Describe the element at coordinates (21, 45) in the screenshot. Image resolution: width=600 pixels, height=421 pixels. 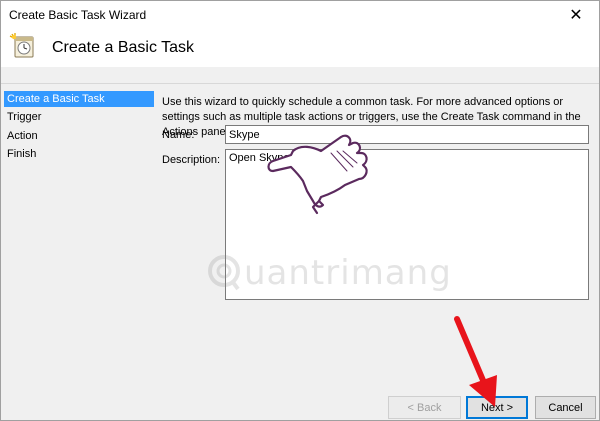
I see `scheduled-task-icon` at that location.